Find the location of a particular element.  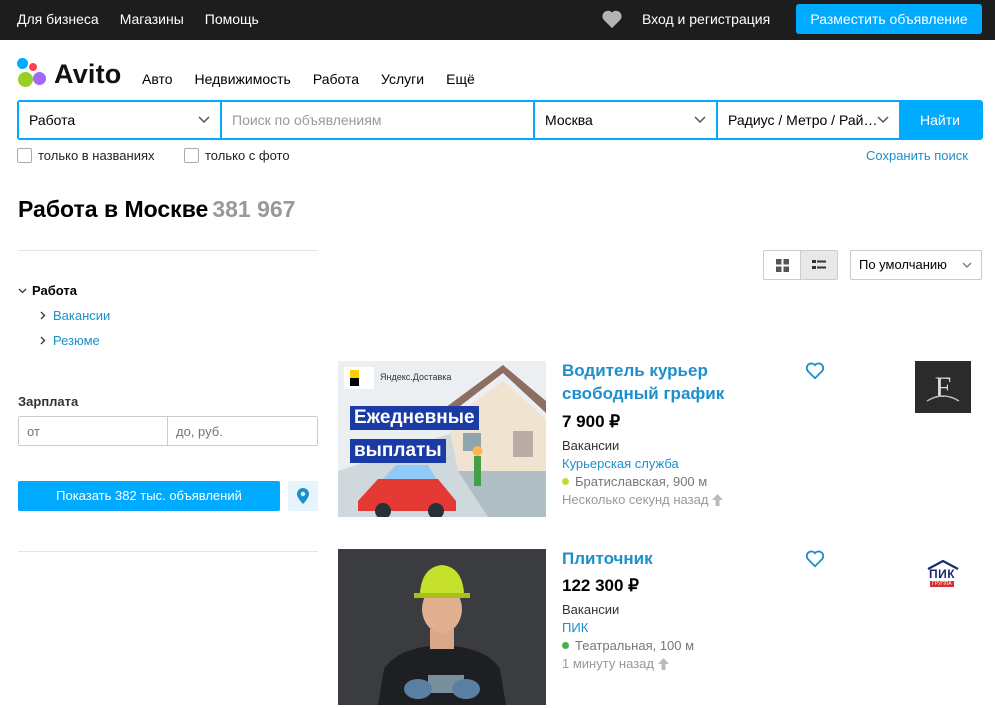

seller-logo-pik: ПИК ГРУППА is located at coordinates (943, 575).